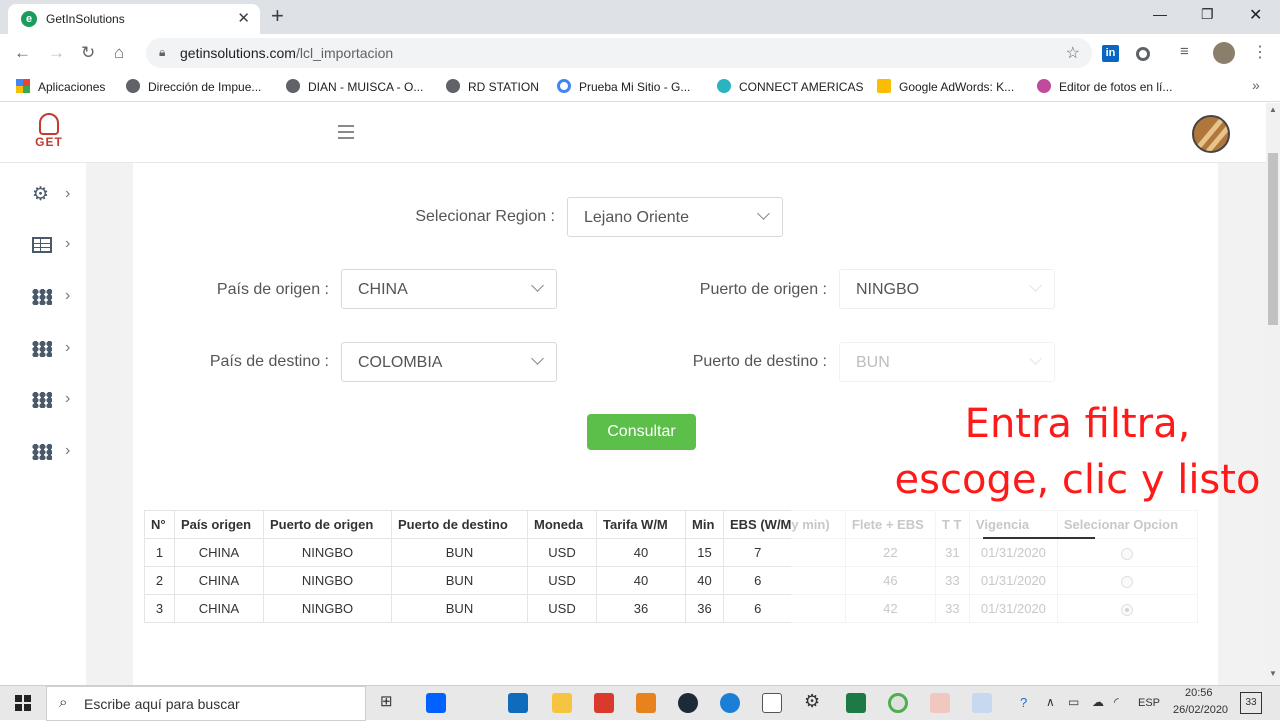 Image resolution: width=1280 pixels, height=721 pixels. I want to click on new-tab-icon: +, so click(277, 16).